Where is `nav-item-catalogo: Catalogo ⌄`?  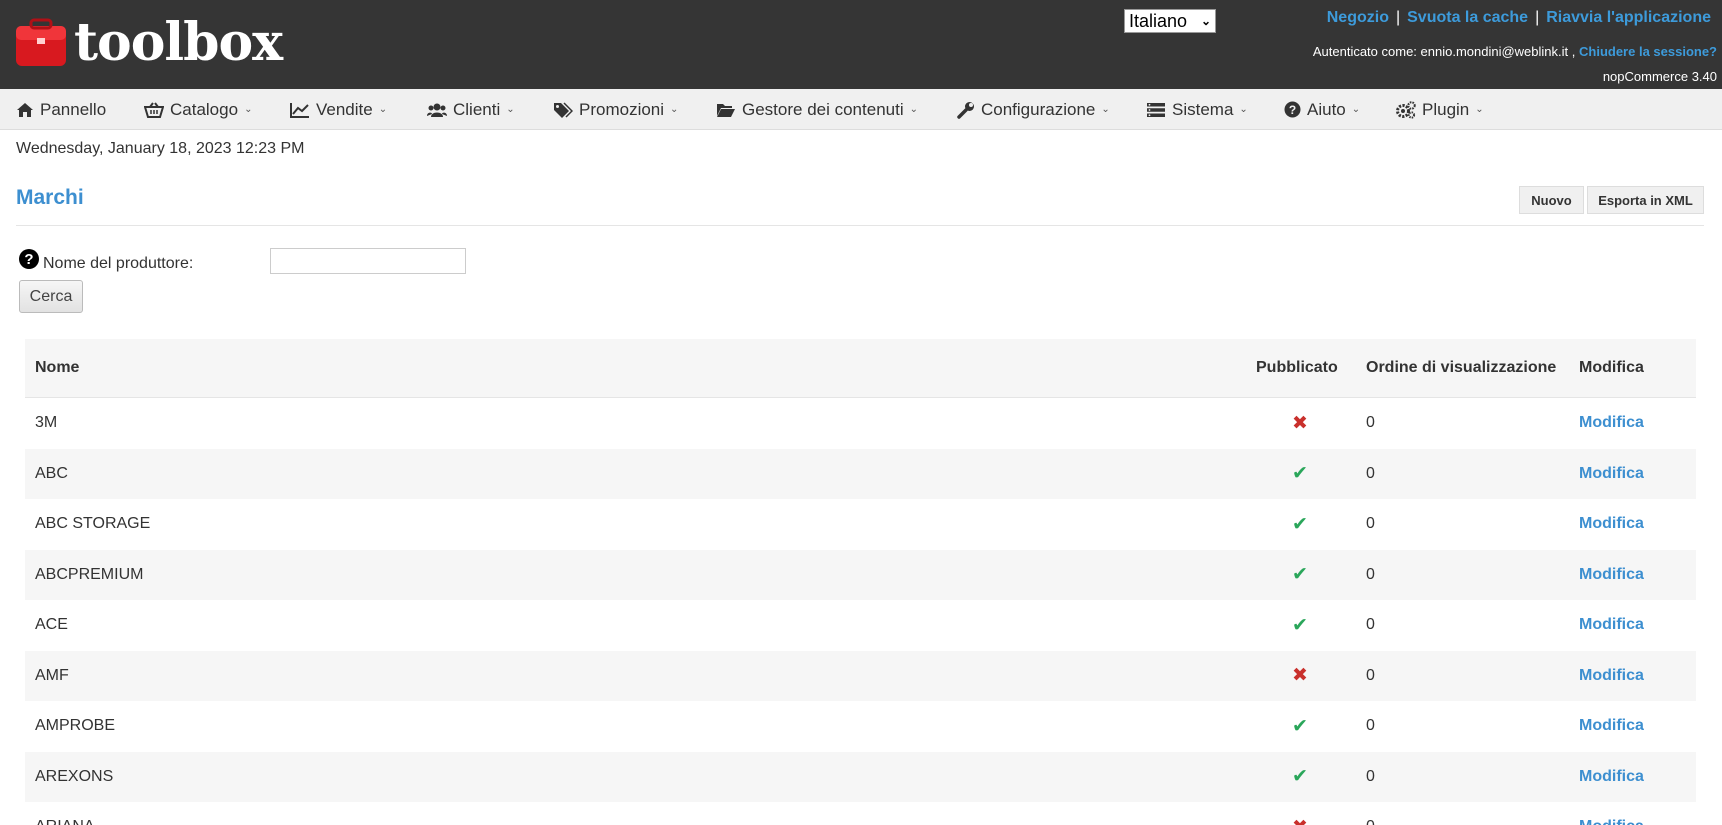 nav-item-catalogo: Catalogo ⌄ is located at coordinates (198, 109).